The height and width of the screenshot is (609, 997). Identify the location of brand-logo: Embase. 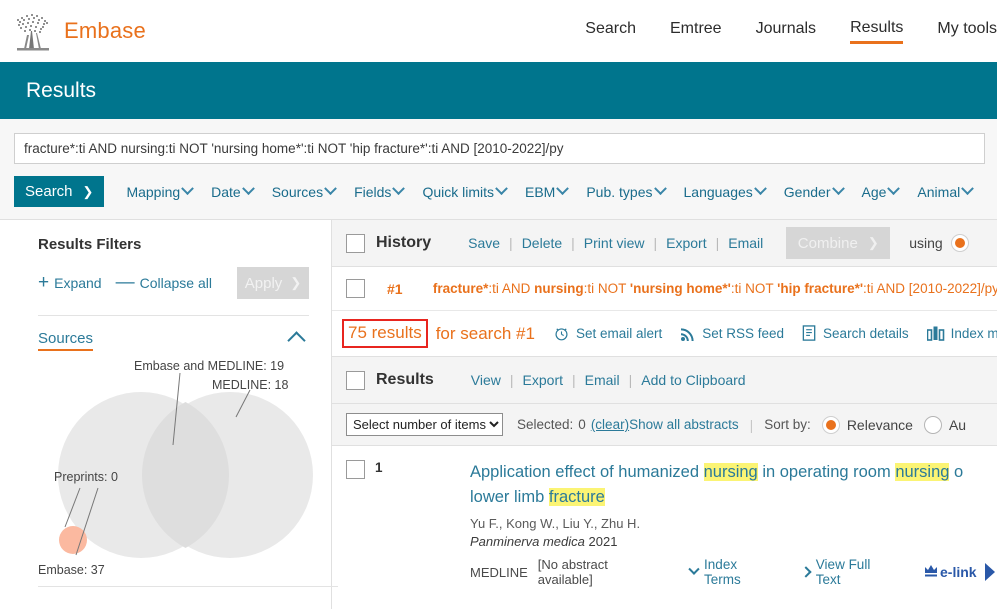
(80, 31).